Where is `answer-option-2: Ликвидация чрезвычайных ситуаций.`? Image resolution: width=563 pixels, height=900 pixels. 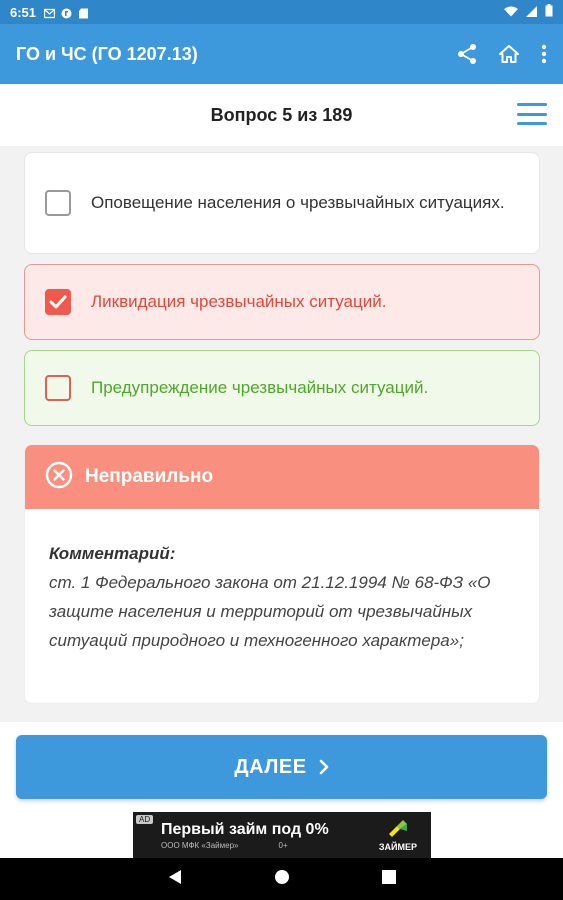
answer-option-2: Ликвидация чрезвычайных ситуаций. is located at coordinates (282, 302).